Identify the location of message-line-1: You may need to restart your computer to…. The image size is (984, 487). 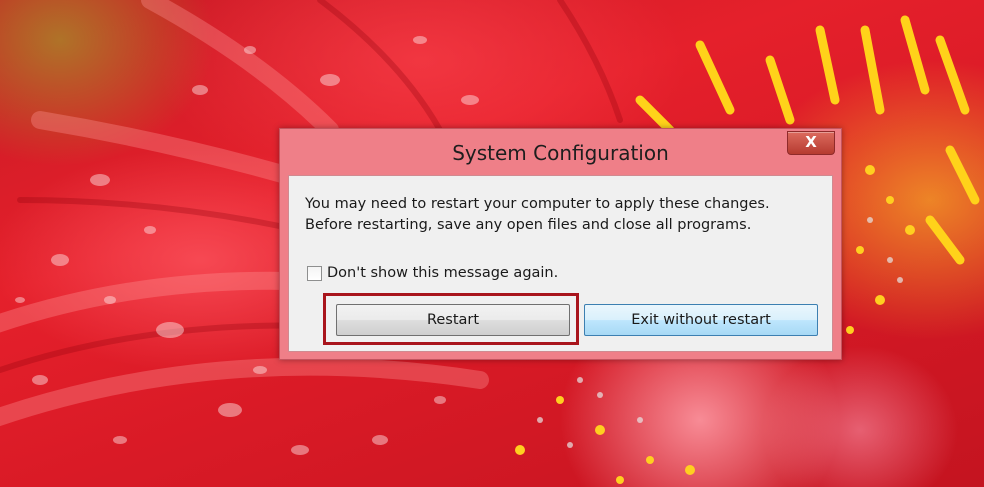
(537, 204).